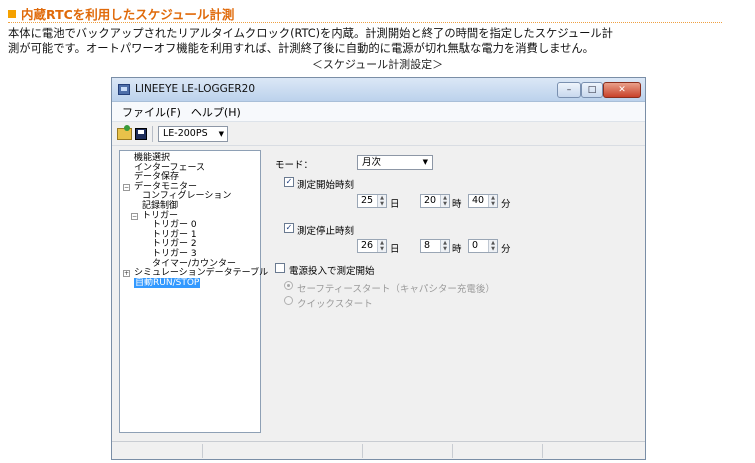  What do you see at coordinates (141, 133) in the screenshot?
I see `save-icon` at bounding box center [141, 133].